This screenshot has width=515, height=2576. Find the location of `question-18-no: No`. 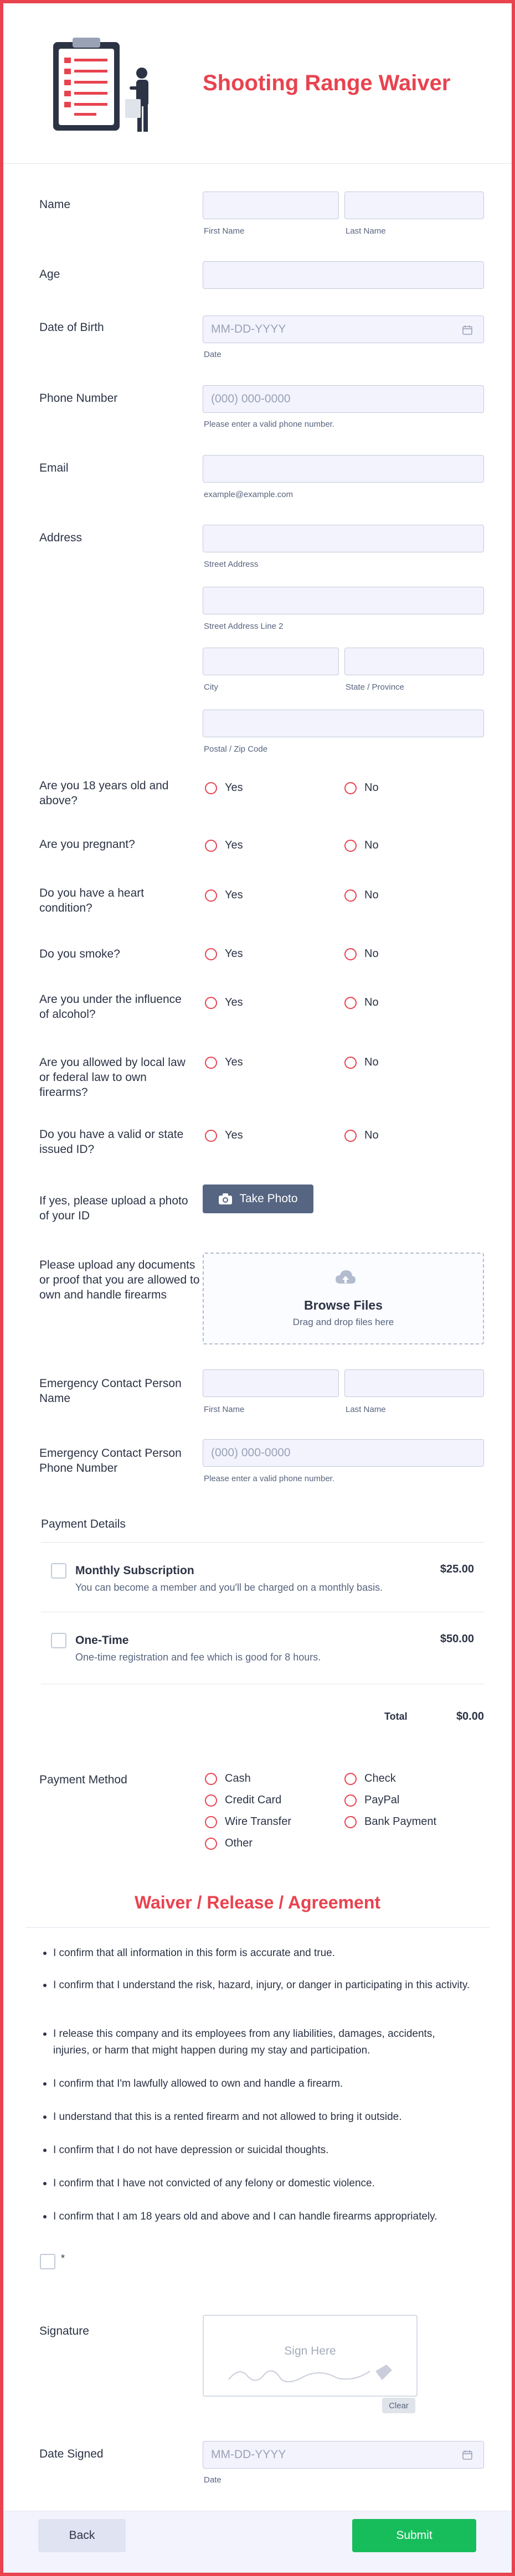

question-18-no: No is located at coordinates (361, 788).